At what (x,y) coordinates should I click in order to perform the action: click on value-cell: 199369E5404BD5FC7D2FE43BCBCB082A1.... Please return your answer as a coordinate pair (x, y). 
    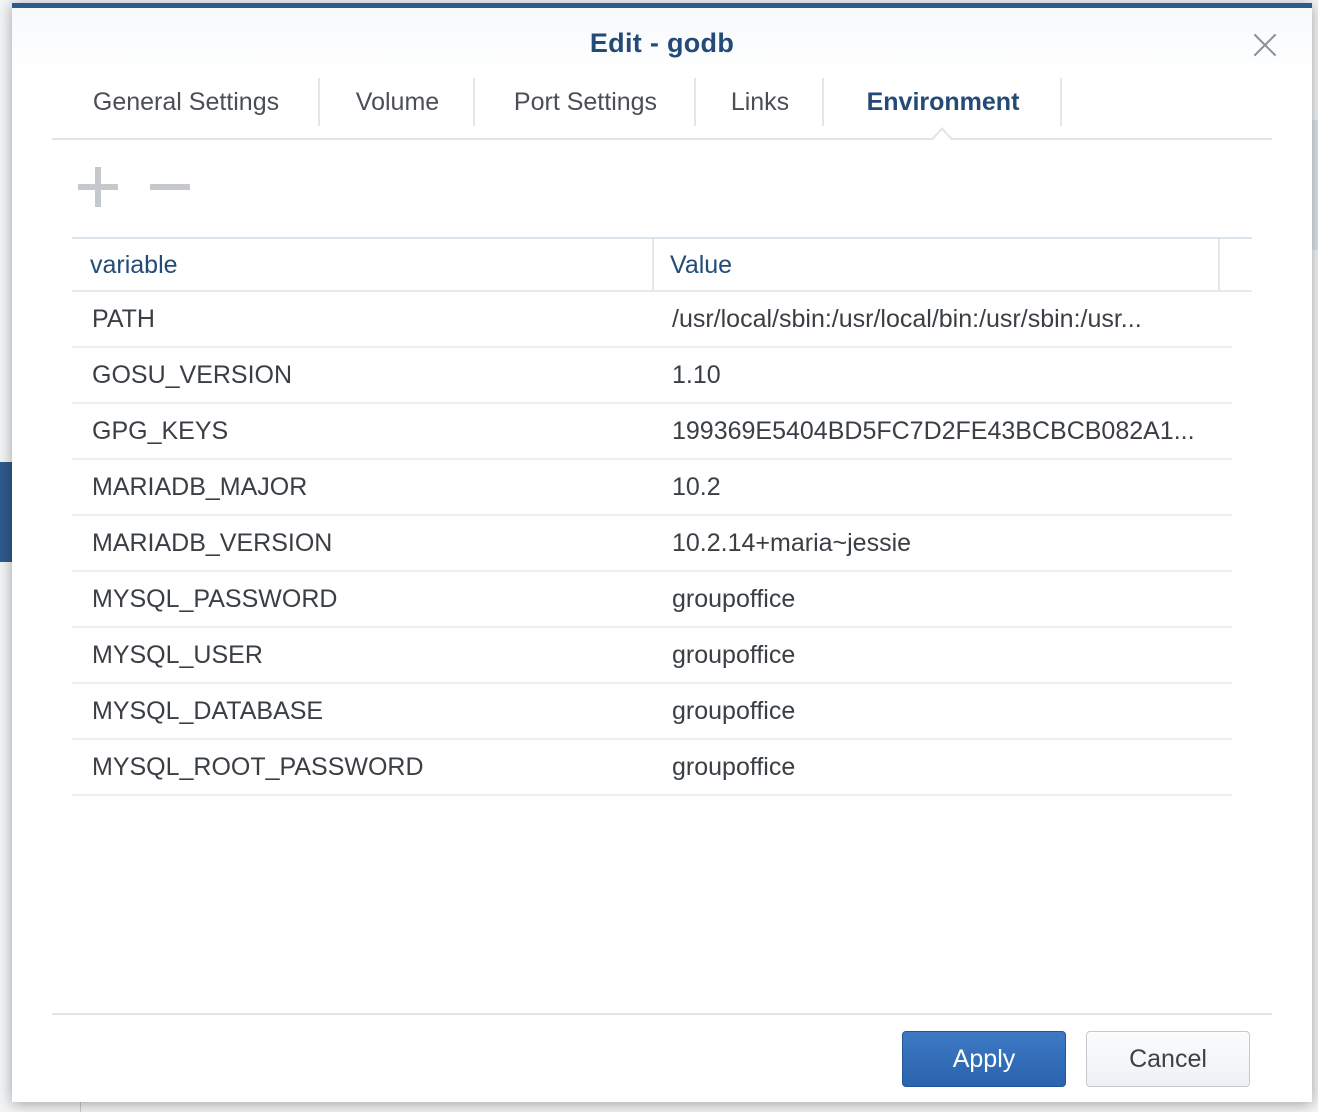
    Looking at the image, I should click on (933, 431).